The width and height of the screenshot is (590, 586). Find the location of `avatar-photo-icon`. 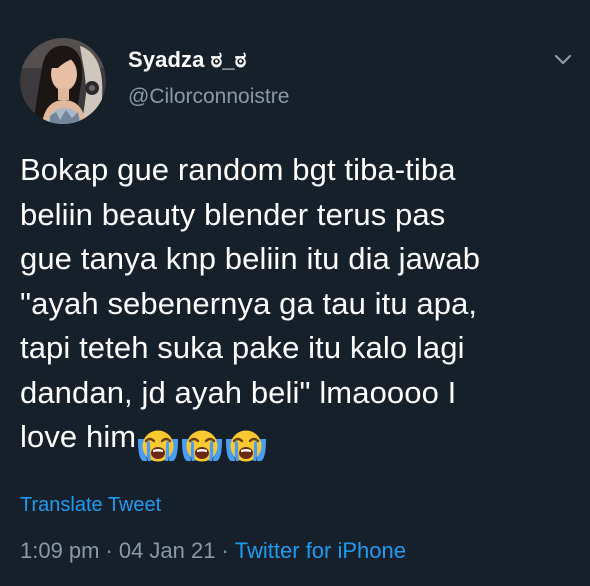

avatar-photo-icon is located at coordinates (63, 81).